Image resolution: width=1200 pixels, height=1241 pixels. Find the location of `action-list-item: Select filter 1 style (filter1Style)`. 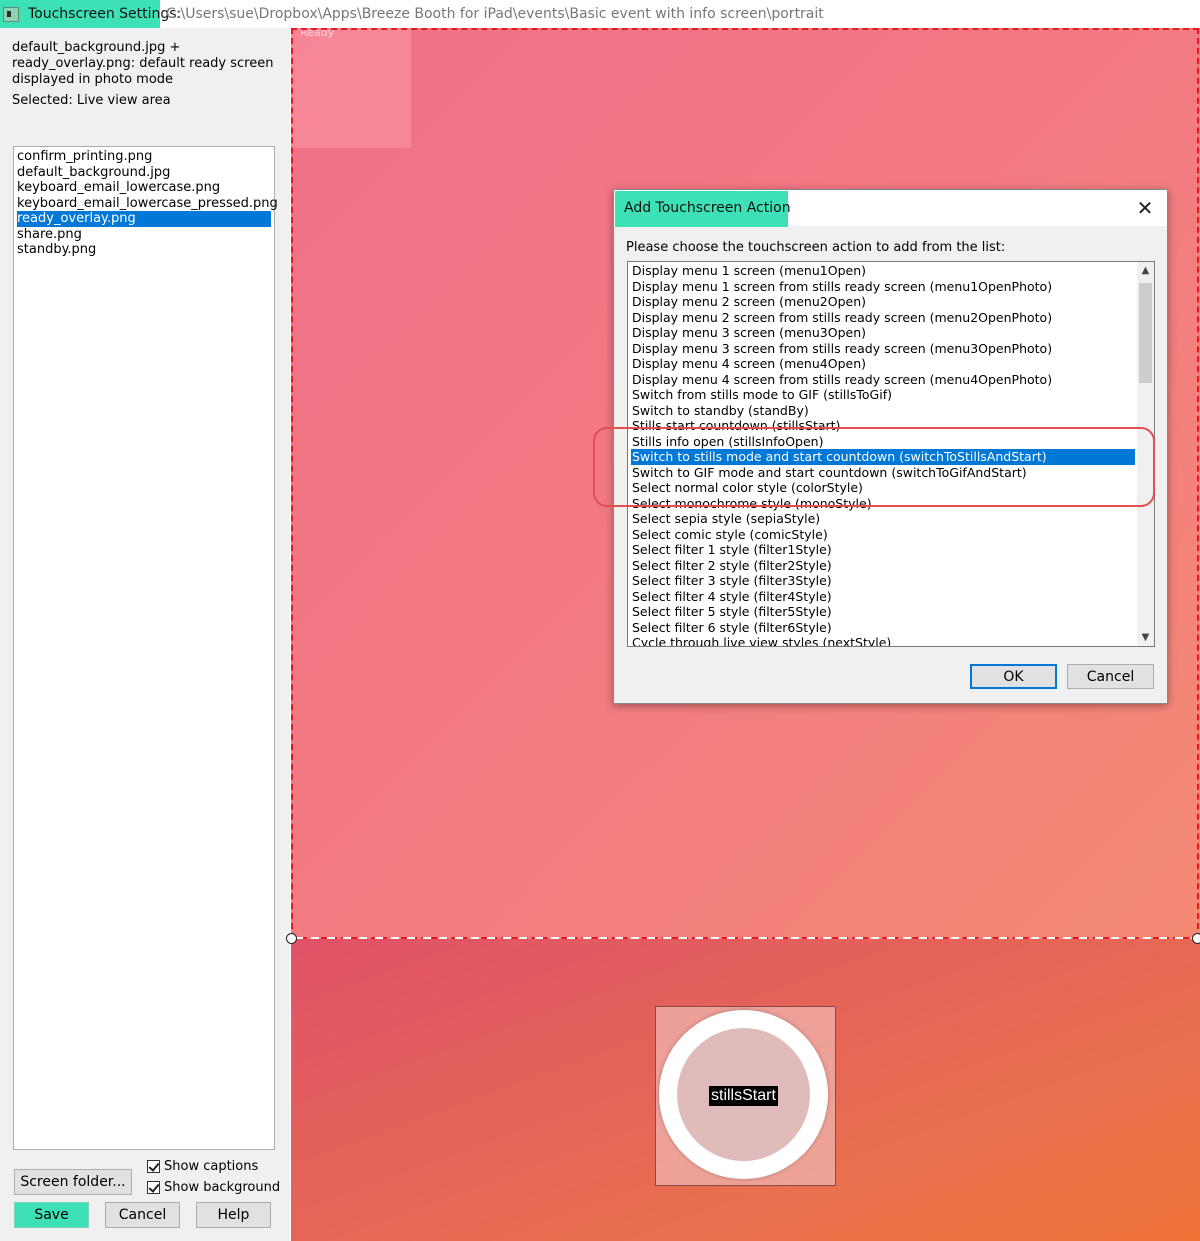

action-list-item: Select filter 1 style (filter1Style) is located at coordinates (883, 550).